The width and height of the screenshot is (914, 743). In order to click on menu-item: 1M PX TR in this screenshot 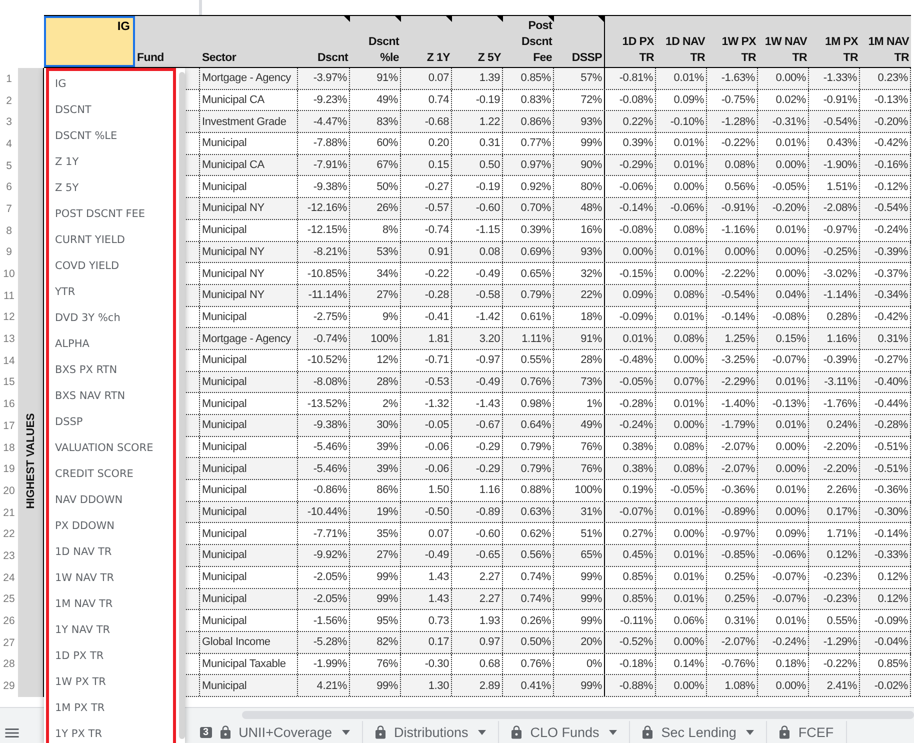, I will do `click(111, 708)`.